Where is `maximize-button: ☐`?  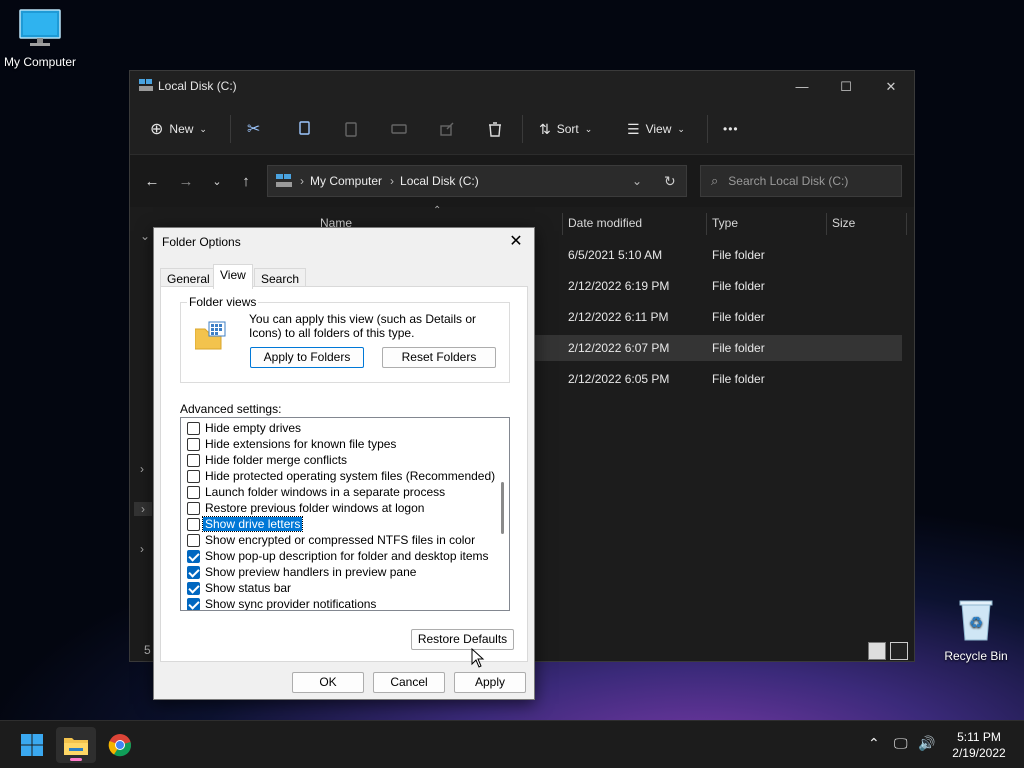
maximize-button: ☐ is located at coordinates (846, 87).